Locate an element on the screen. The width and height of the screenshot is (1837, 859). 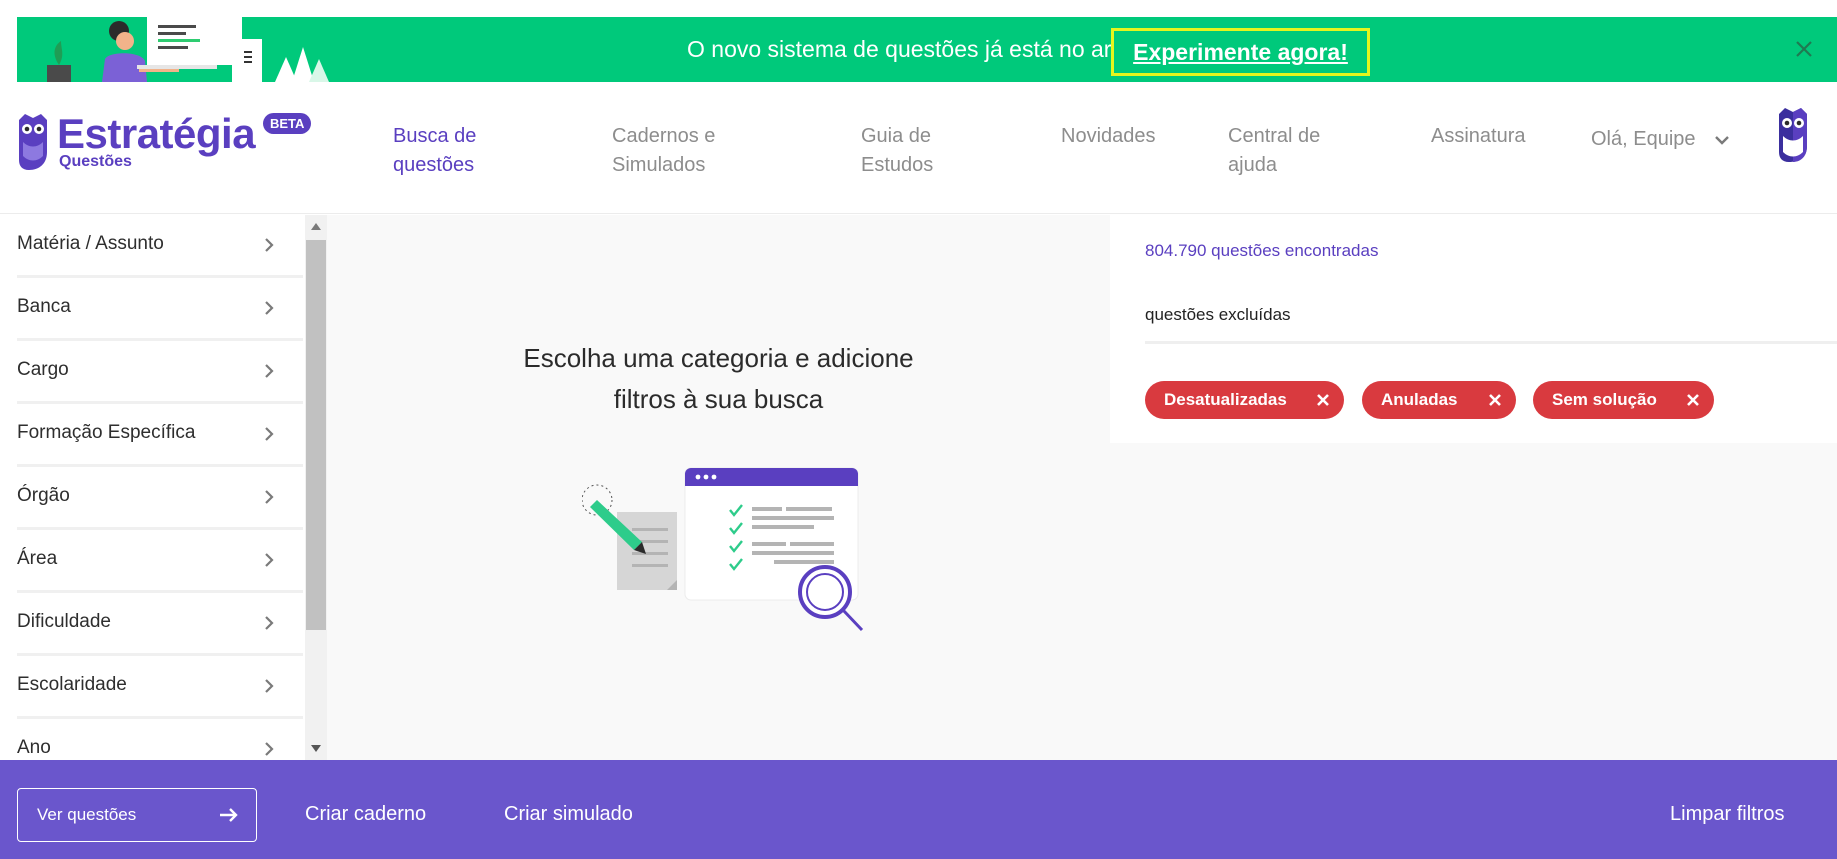
filter-cargo: Cargo is located at coordinates (160, 372).